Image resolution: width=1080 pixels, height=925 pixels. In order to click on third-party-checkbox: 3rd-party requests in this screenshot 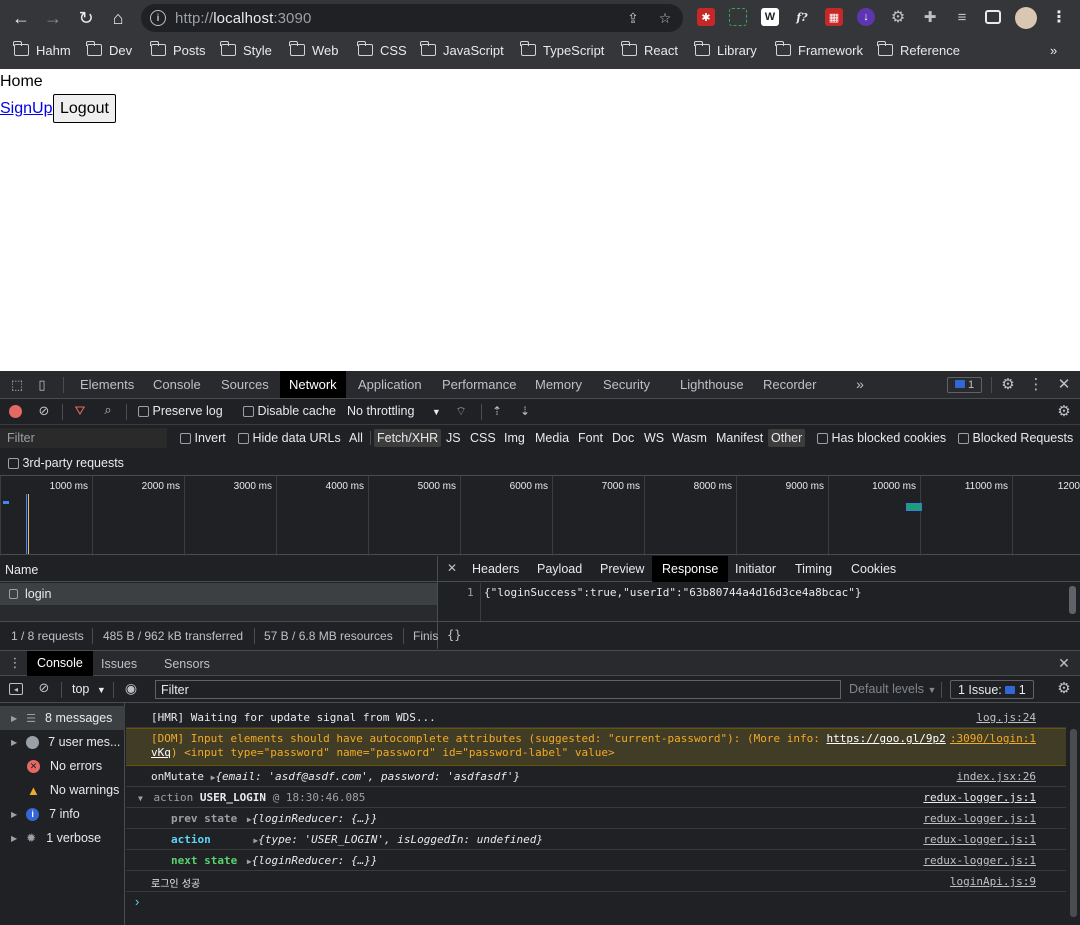, I will do `click(66, 463)`.